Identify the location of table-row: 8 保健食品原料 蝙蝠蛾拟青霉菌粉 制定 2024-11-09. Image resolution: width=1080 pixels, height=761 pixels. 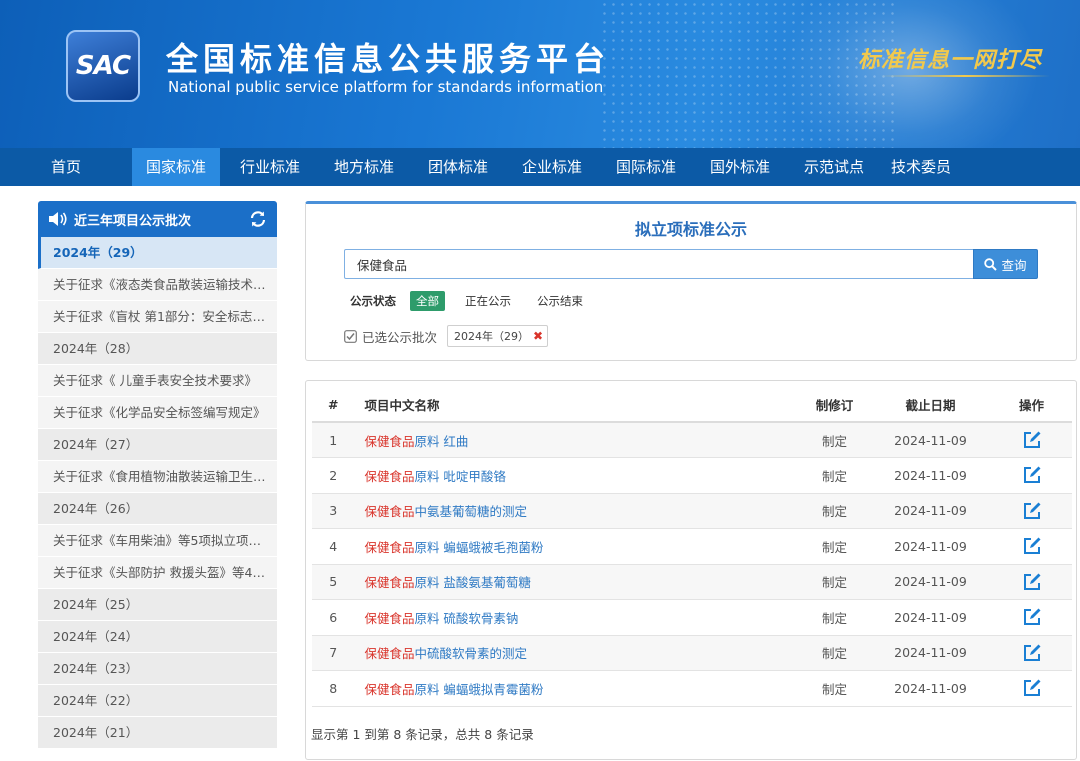
(692, 688).